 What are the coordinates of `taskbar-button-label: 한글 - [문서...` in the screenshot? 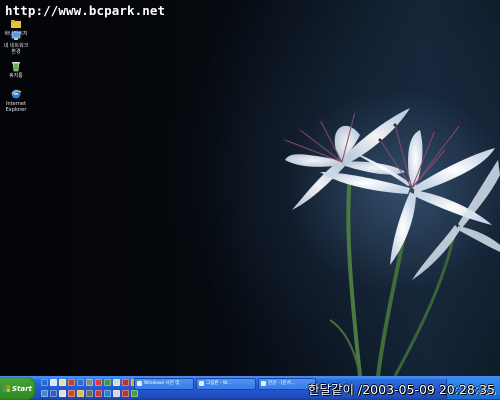 It's located at (282, 383).